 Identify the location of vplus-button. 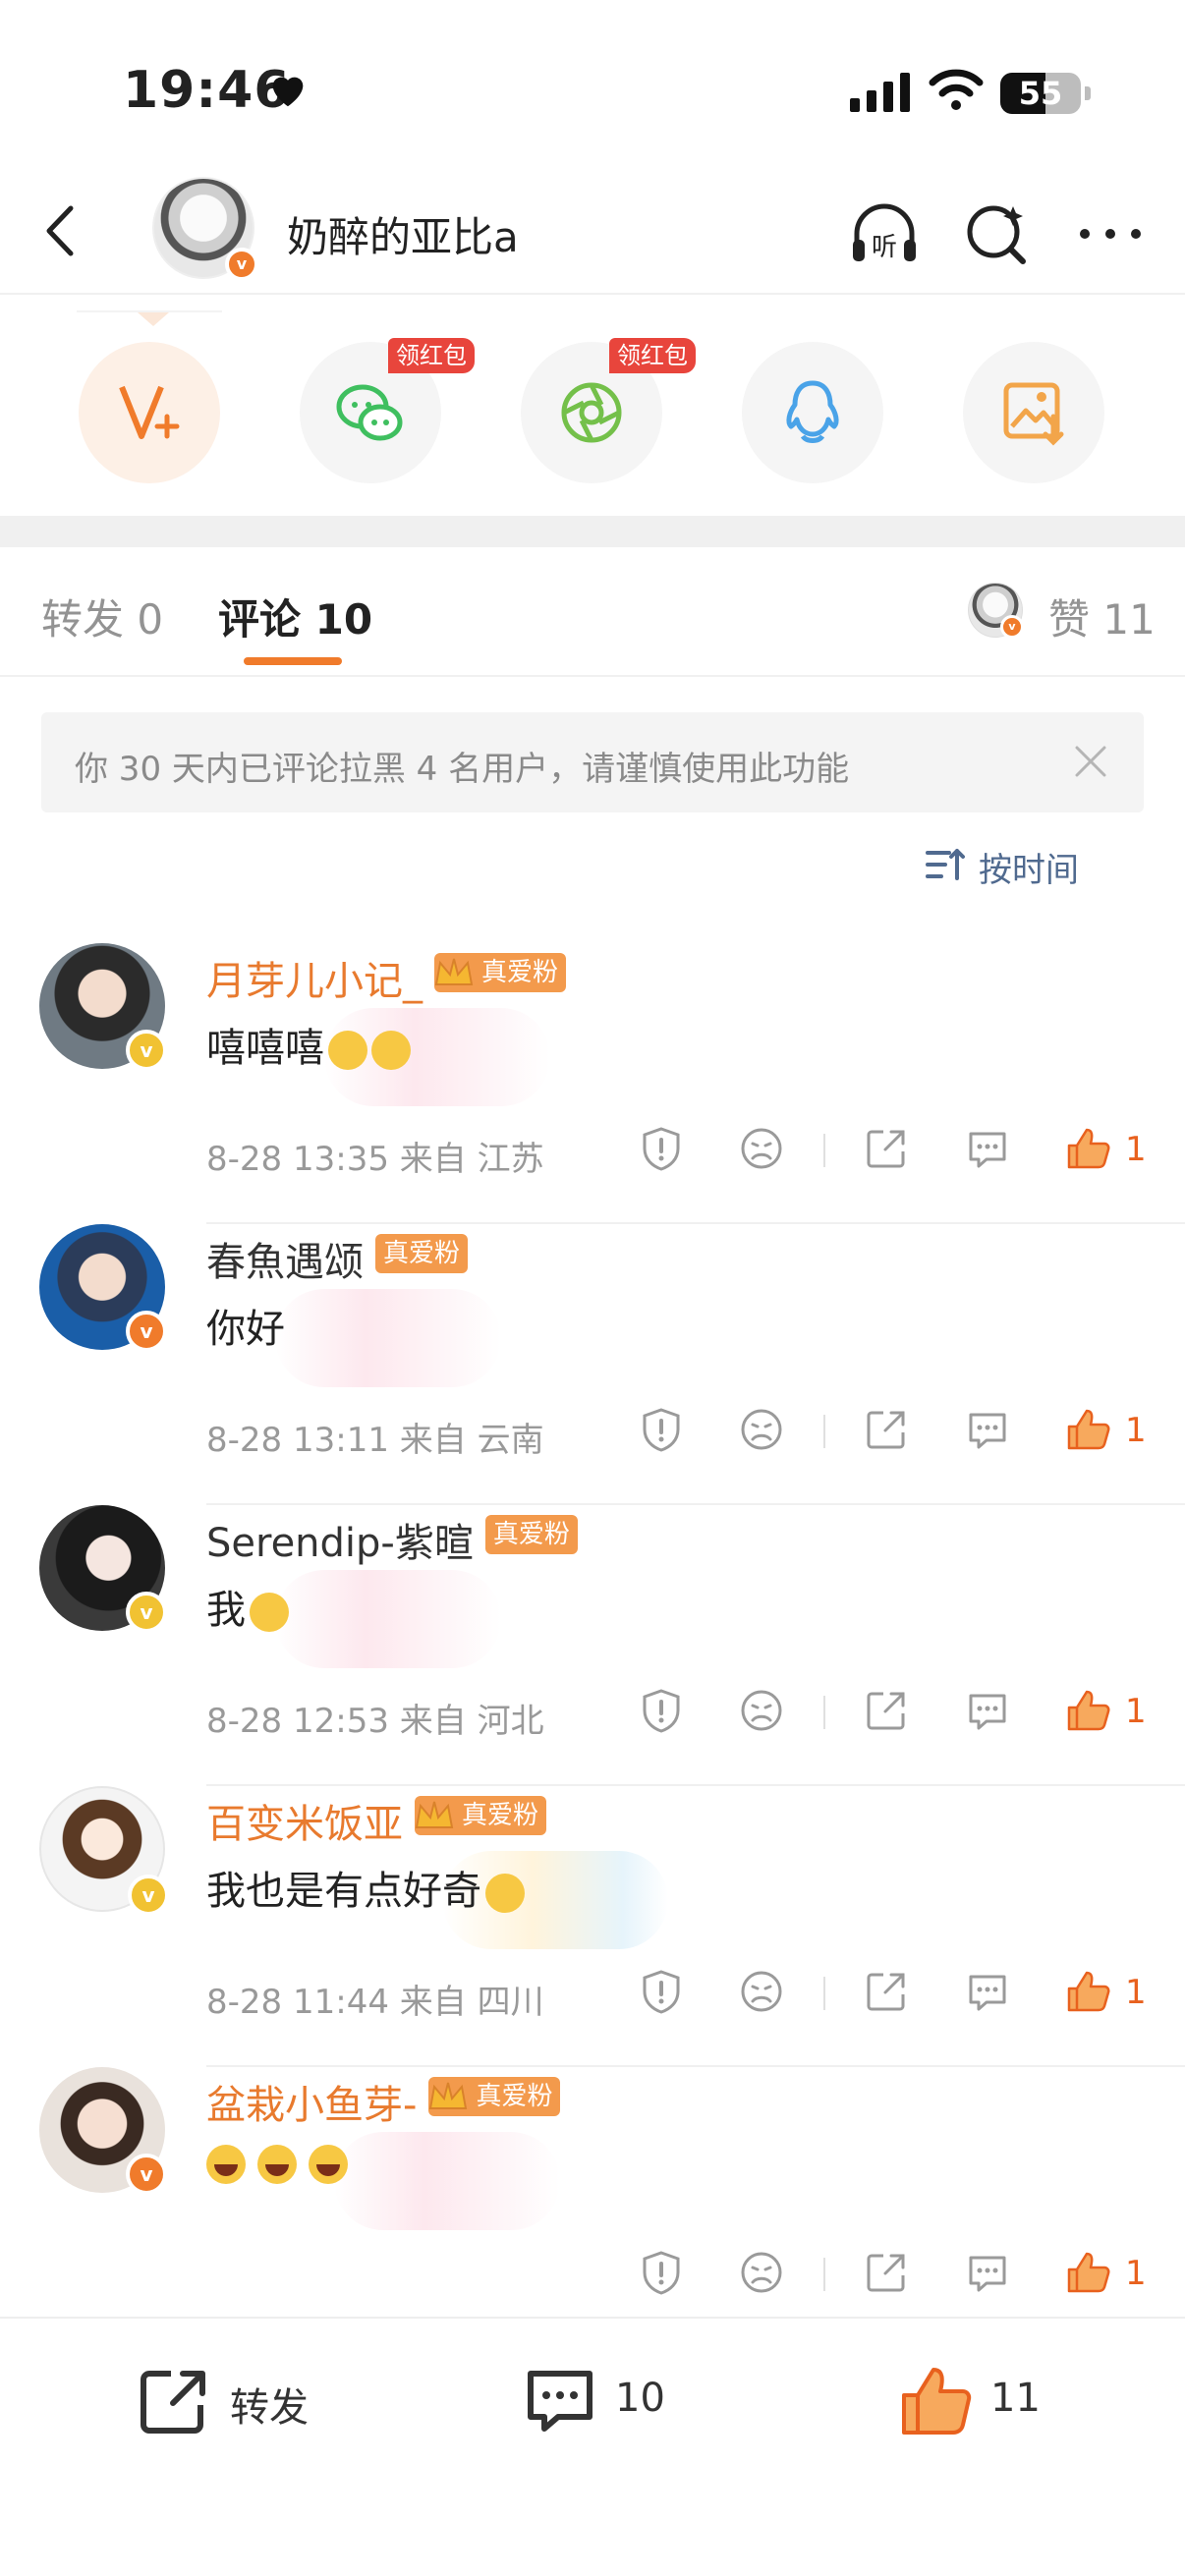
(150, 412).